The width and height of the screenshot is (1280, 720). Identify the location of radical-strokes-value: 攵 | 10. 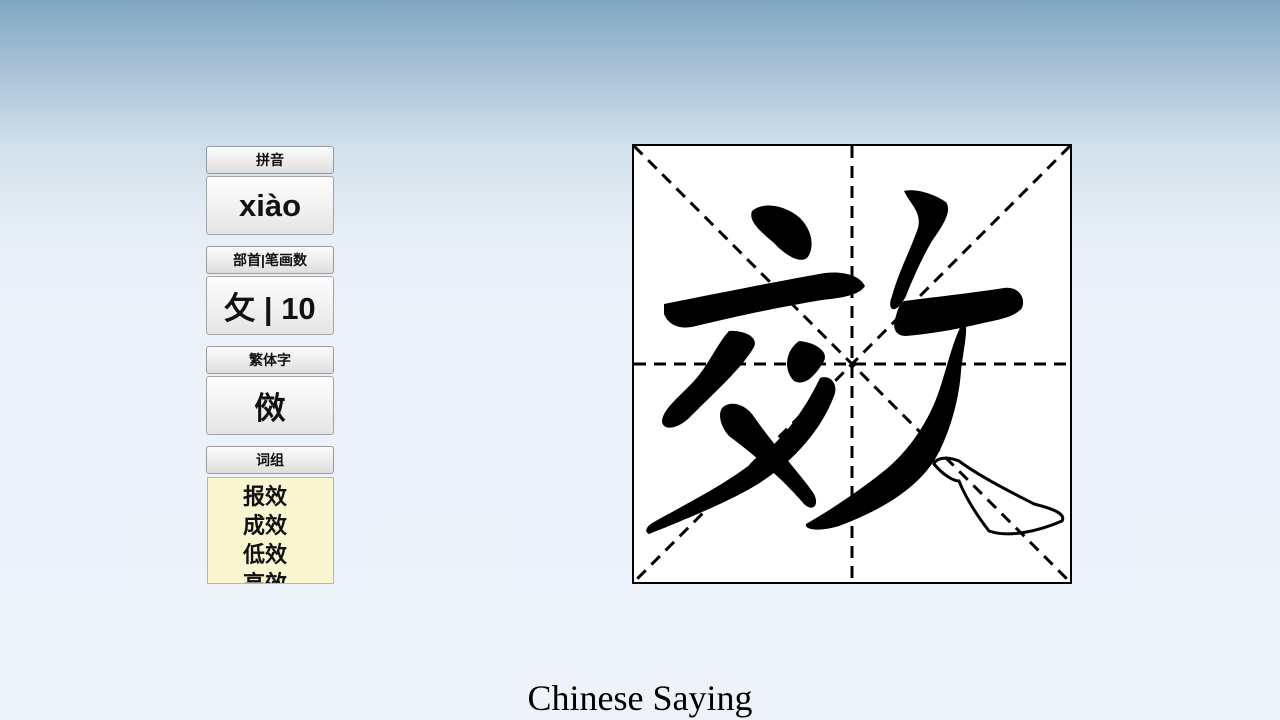
(270, 308).